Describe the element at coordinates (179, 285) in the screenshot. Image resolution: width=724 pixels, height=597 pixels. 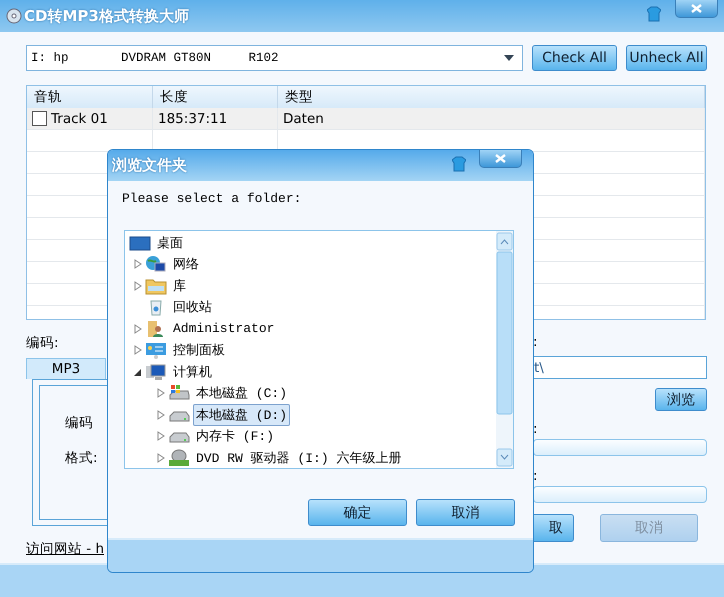
I see `tree-item: 库` at that location.